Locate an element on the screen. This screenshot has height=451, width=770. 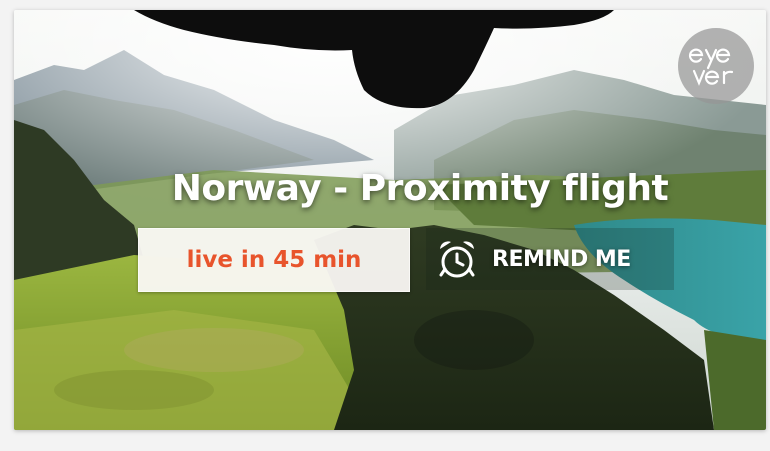
eyever-logo is located at coordinates (716, 66).